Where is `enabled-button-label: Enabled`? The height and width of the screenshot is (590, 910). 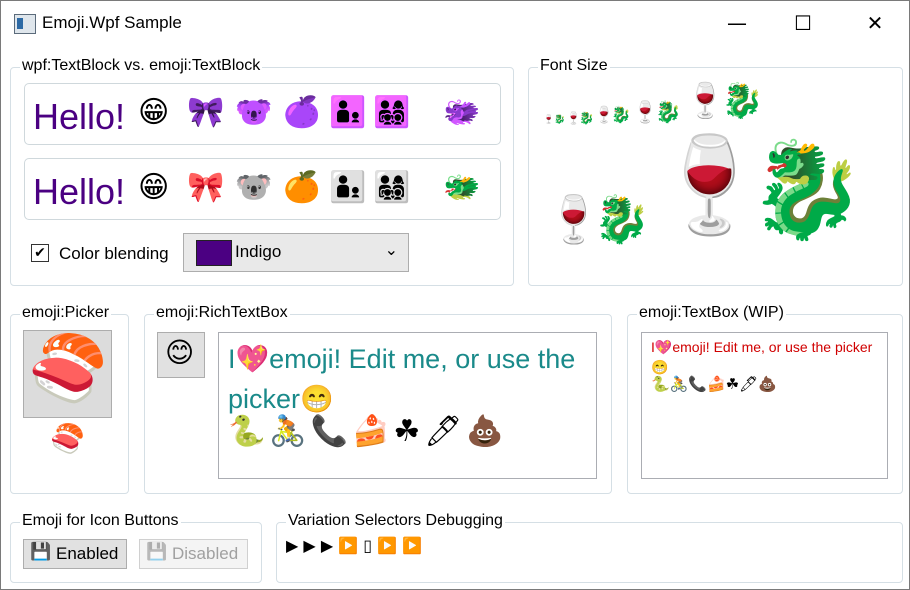
enabled-button-label: Enabled is located at coordinates (87, 553).